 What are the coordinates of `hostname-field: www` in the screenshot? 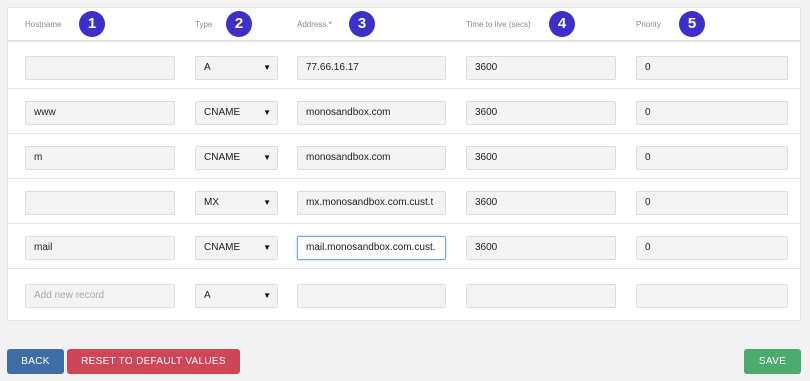 It's located at (100, 113).